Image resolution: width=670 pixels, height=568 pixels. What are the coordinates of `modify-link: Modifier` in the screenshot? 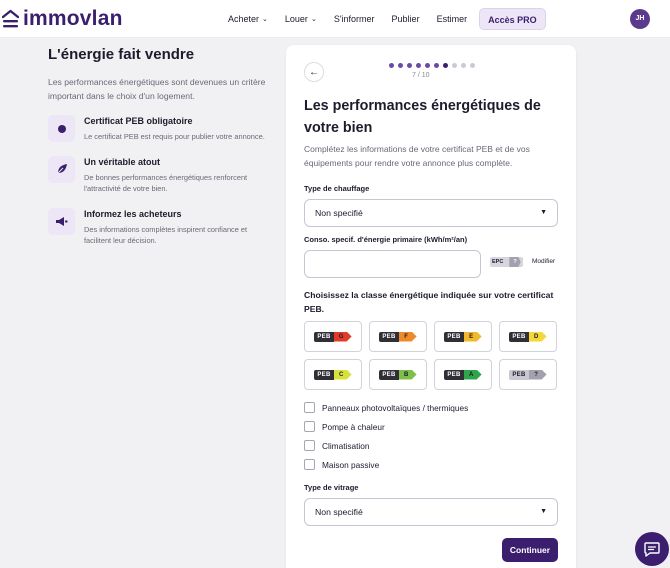 It's located at (543, 261).